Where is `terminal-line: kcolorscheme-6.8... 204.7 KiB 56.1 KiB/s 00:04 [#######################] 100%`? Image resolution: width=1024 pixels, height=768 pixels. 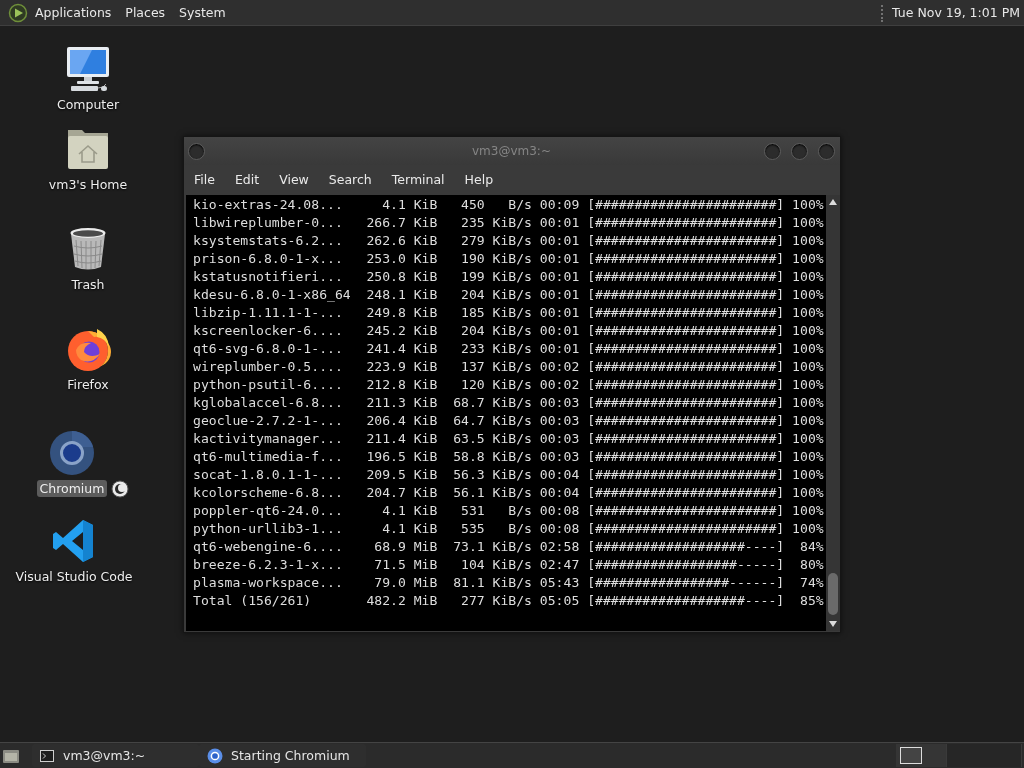
terminal-line: kcolorscheme-6.8... 204.7 KiB 56.1 KiB/s 00:04 [#######################] 100% is located at coordinates (509, 493).